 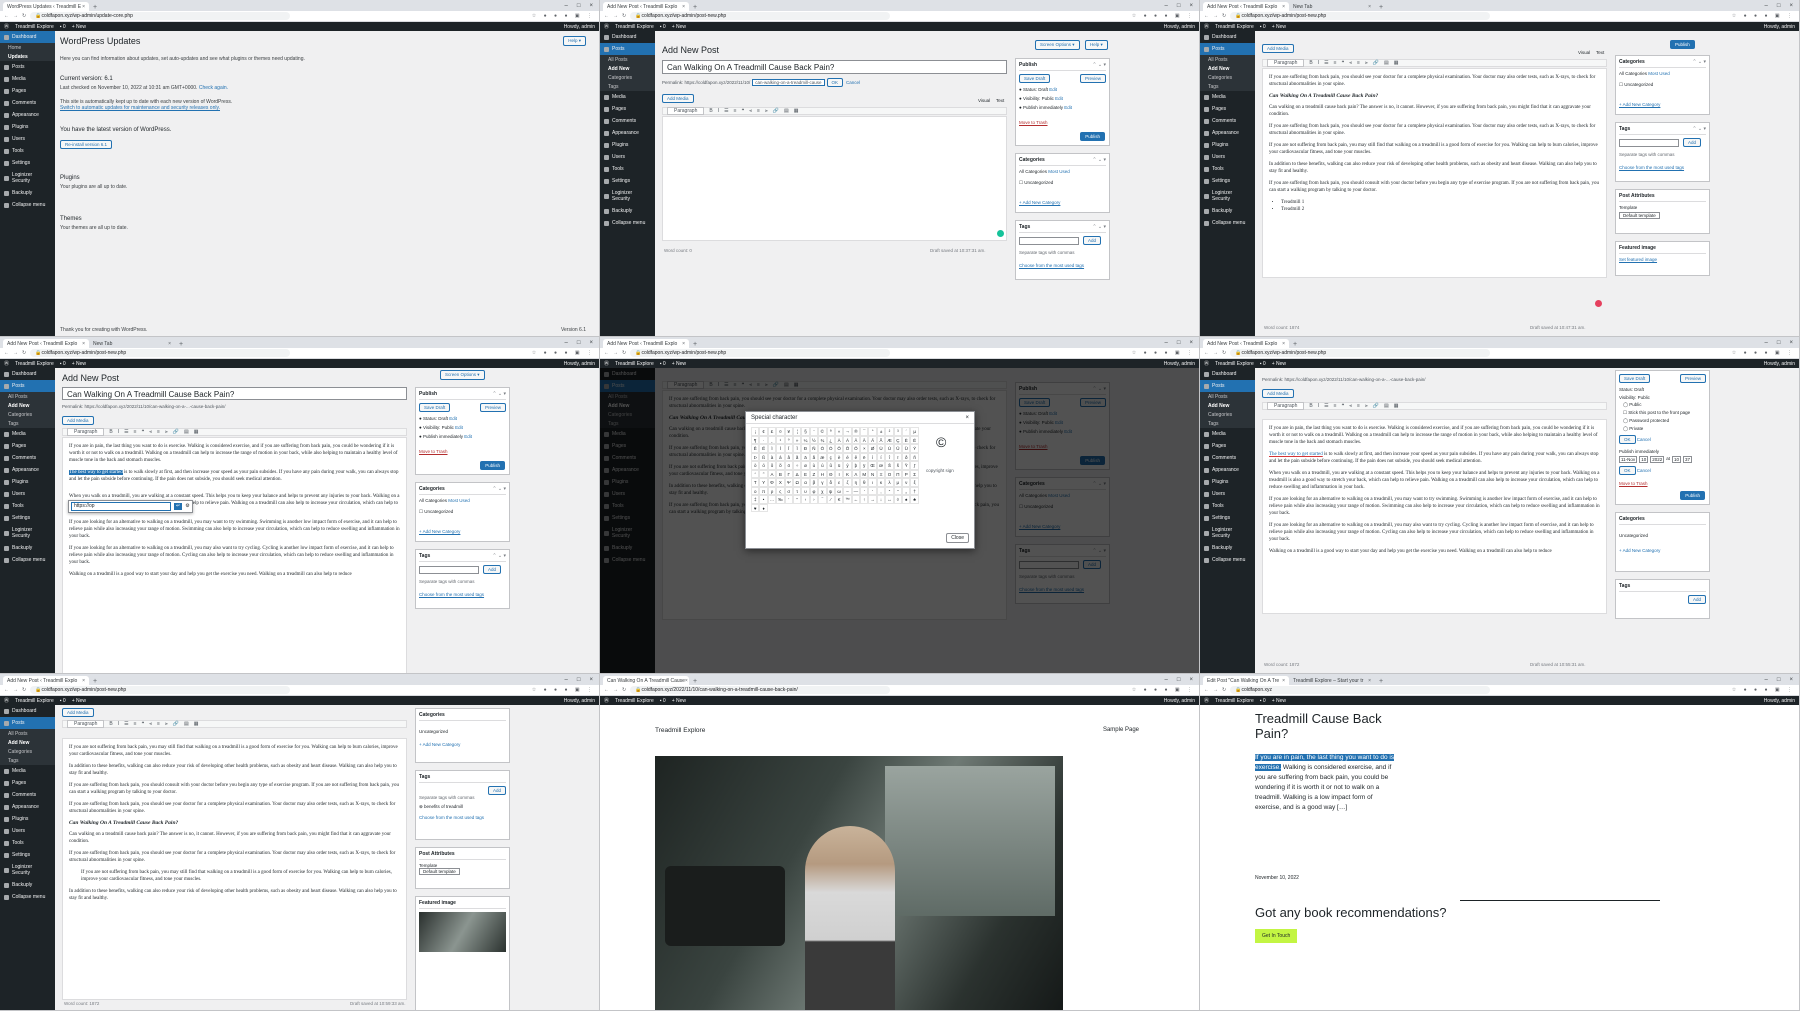 What do you see at coordinates (462, 512) in the screenshot?
I see `category-uncategorized: ☐ Uncategorized` at bounding box center [462, 512].